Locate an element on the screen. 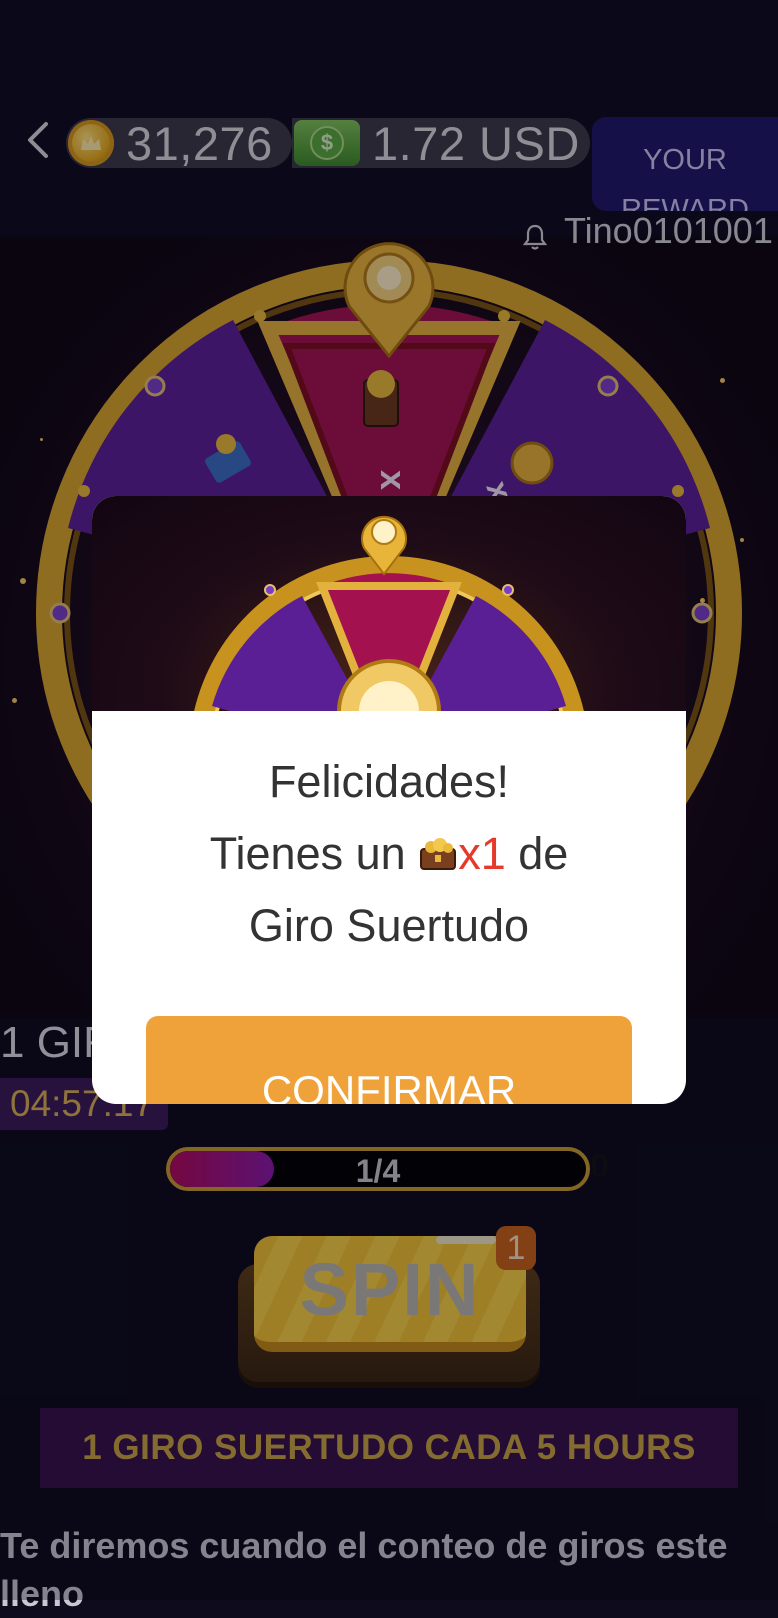  dialog-wheel-banner is located at coordinates (389, 603).